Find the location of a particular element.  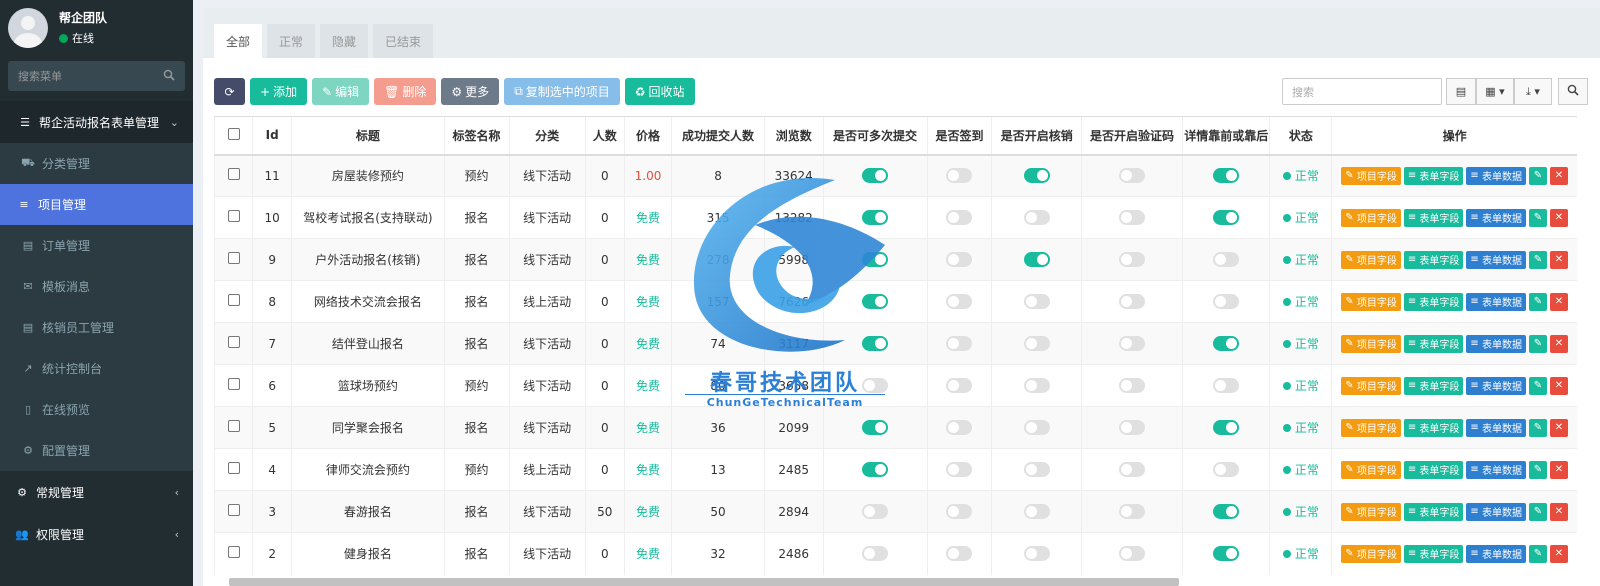

edit-button: ✎ 编辑 is located at coordinates (341, 91).